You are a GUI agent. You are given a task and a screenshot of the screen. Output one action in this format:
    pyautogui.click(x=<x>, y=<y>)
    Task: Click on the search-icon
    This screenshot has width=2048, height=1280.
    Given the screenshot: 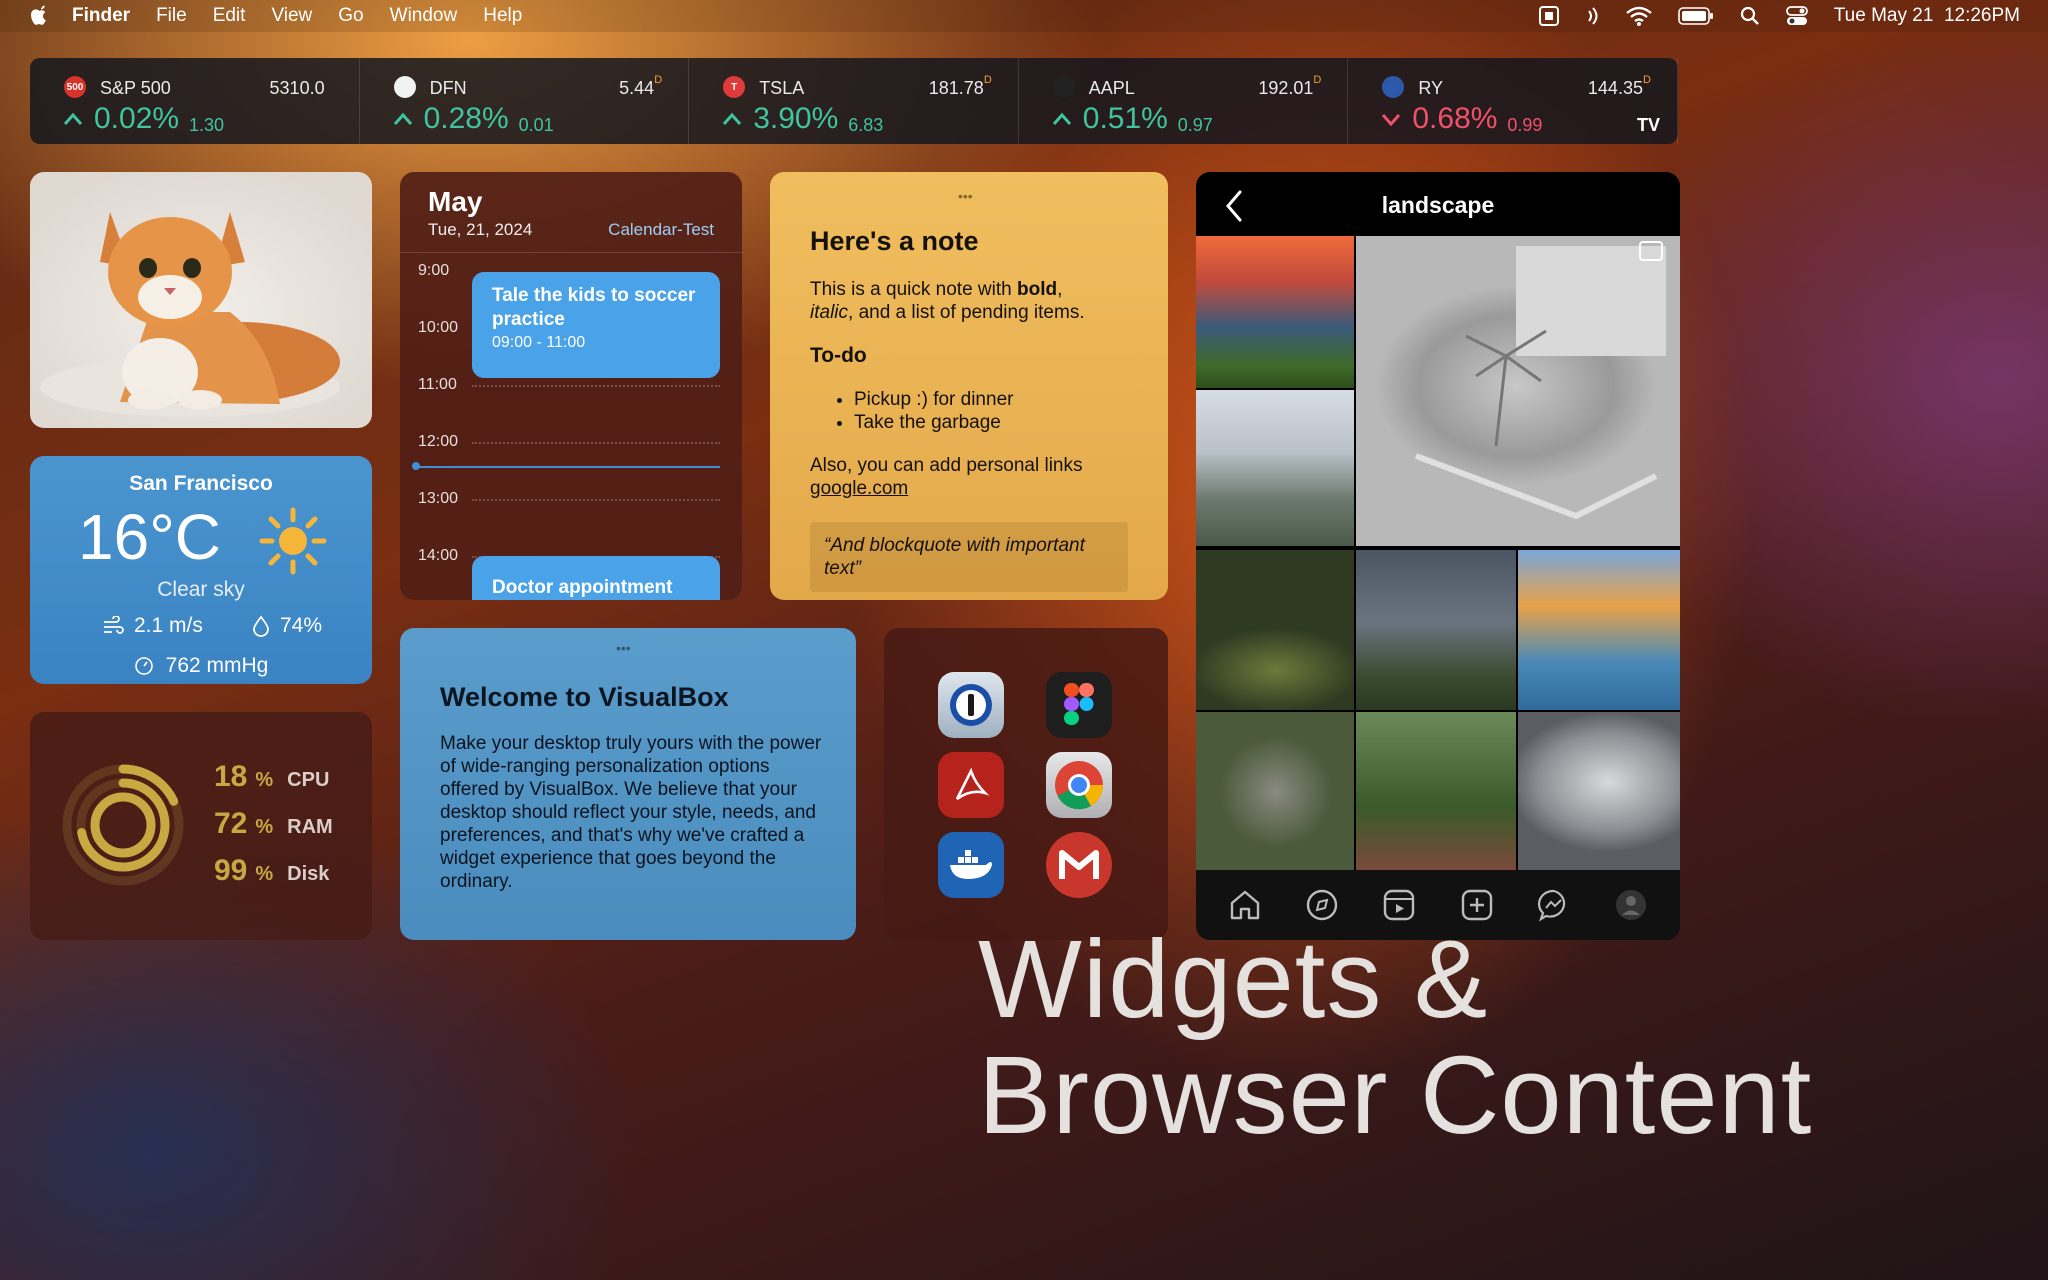 What is the action you would take?
    pyautogui.click(x=1750, y=16)
    